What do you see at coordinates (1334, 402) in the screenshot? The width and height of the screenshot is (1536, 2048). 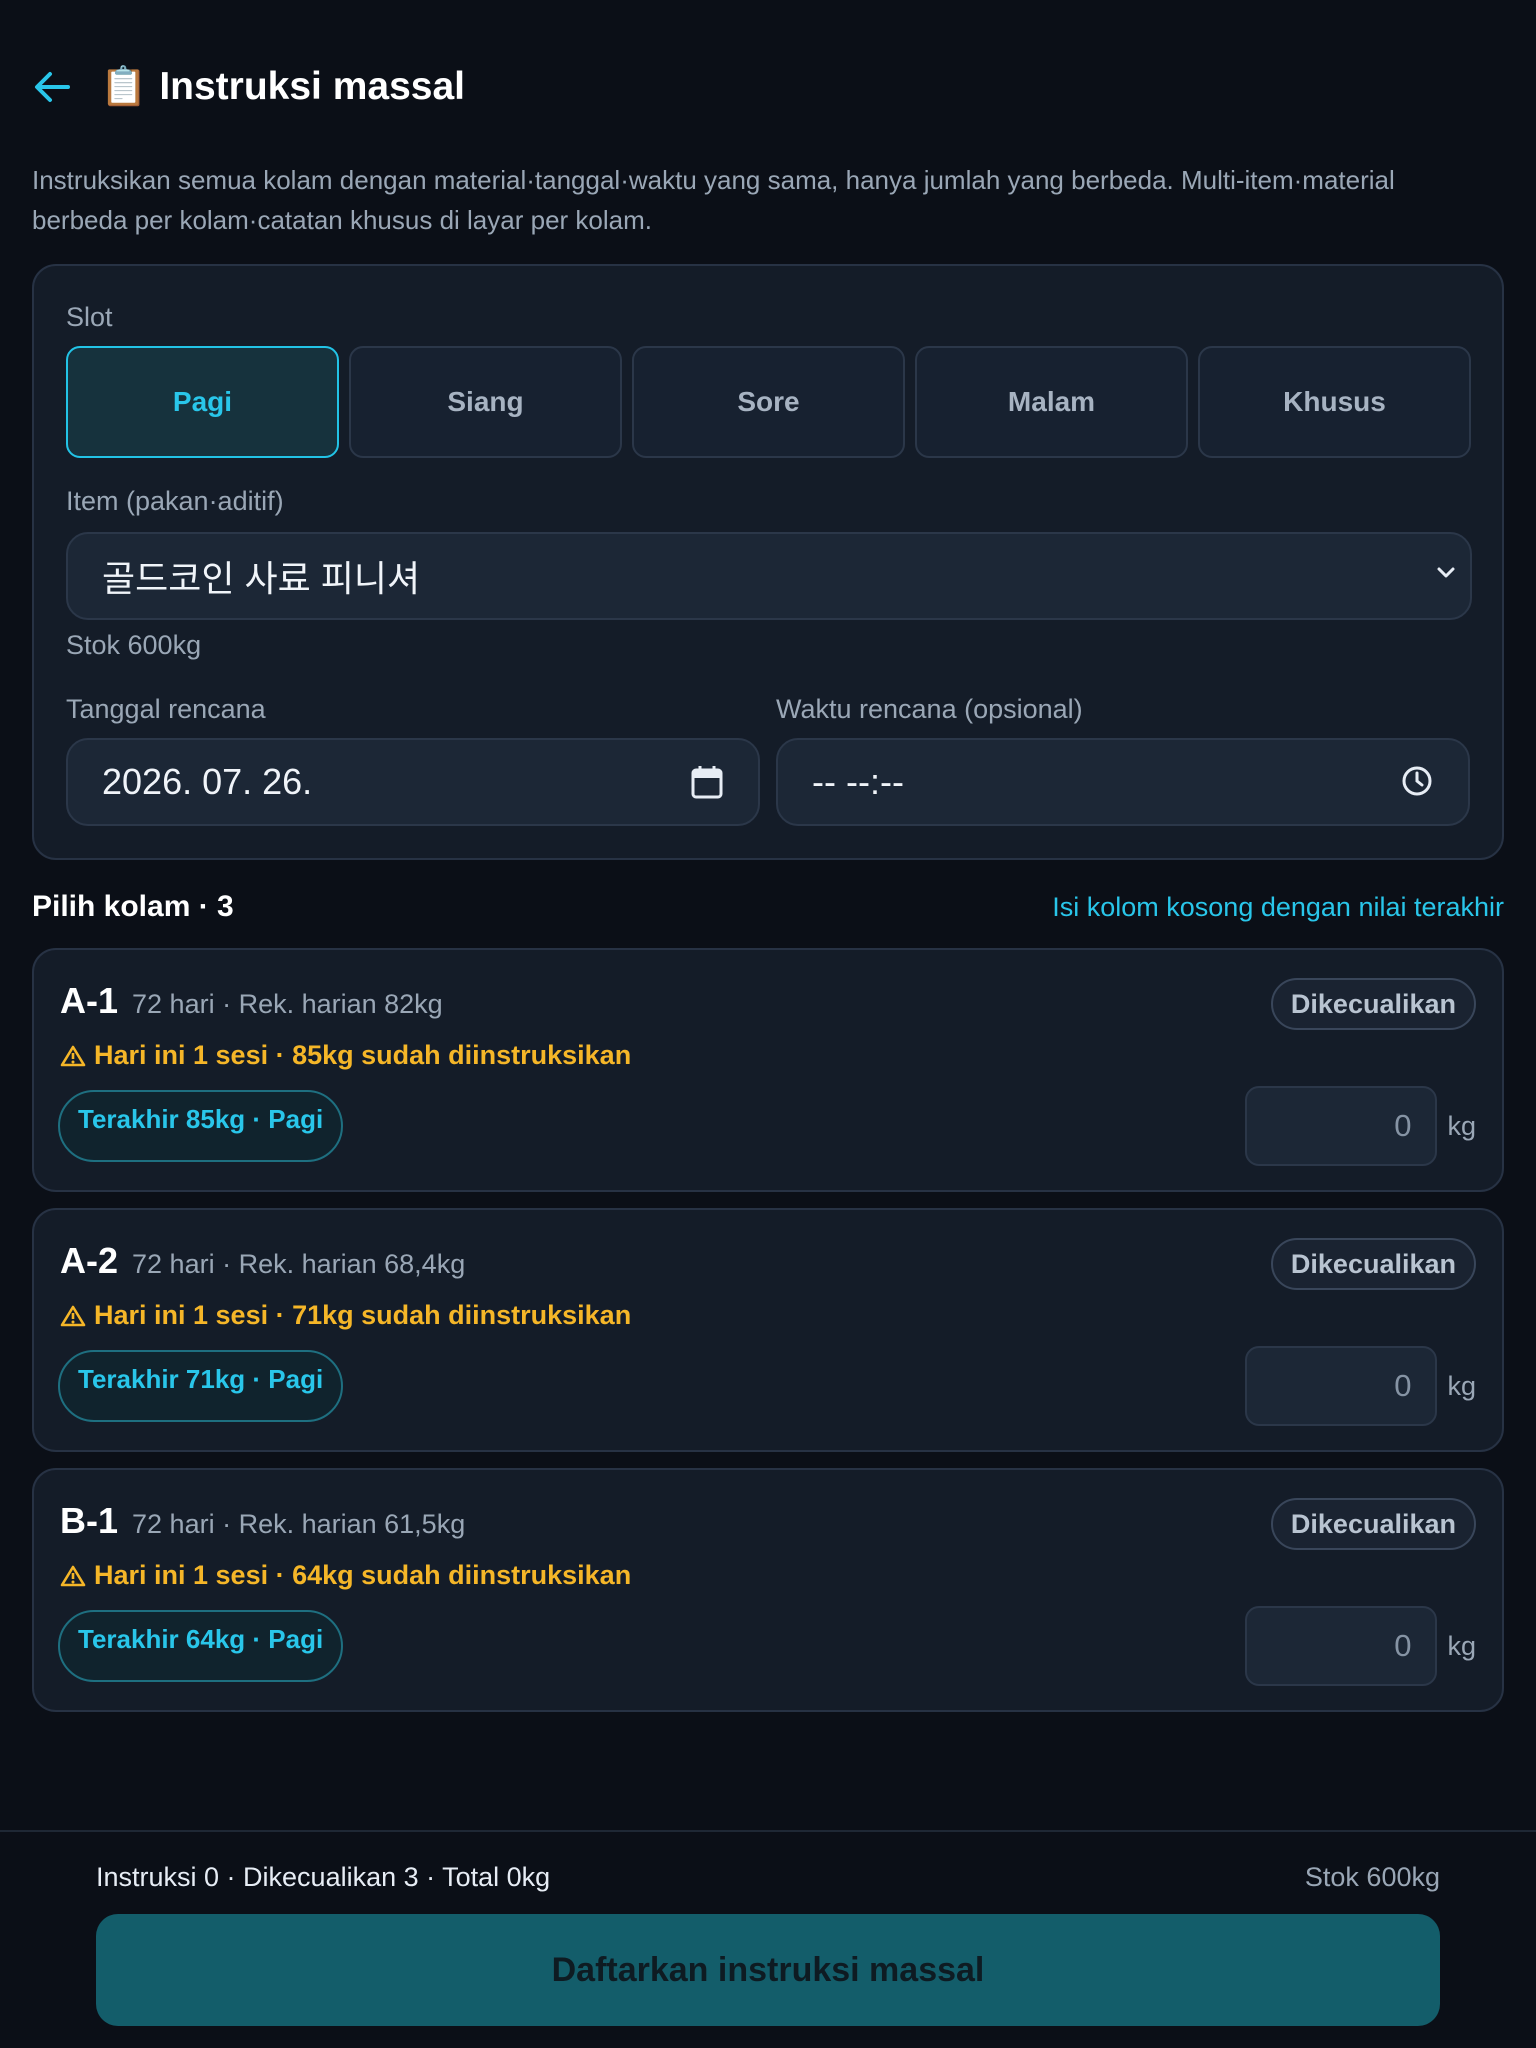 I see `slot-button-khusus: Khusus` at bounding box center [1334, 402].